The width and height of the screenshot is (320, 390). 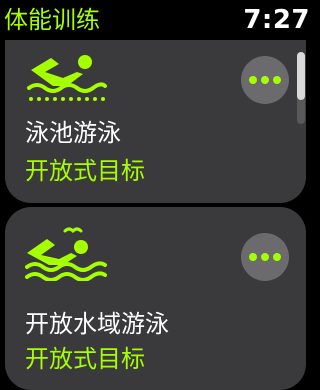 What do you see at coordinates (67, 78) in the screenshot?
I see `pool-swim-icon` at bounding box center [67, 78].